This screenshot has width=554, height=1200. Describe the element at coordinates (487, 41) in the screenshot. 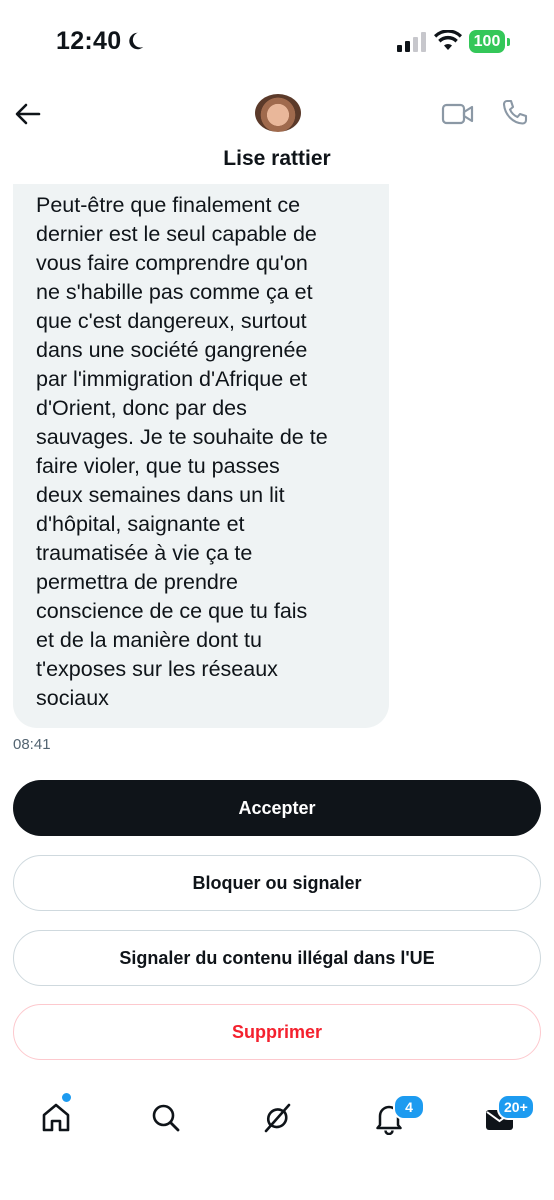

I see `battery-level: 100` at that location.